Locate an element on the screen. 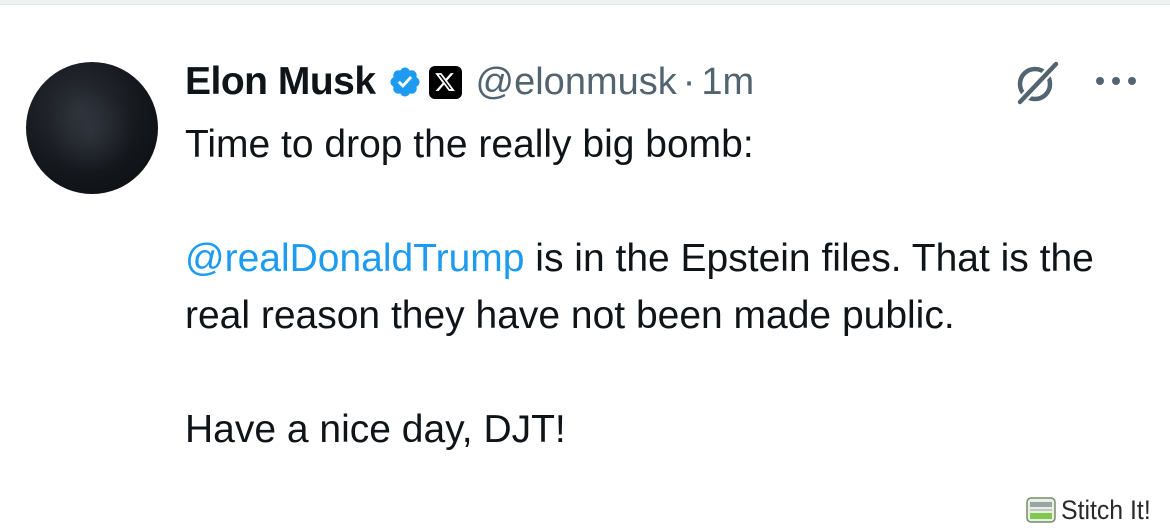  grok-icon is located at coordinates (1037, 83).